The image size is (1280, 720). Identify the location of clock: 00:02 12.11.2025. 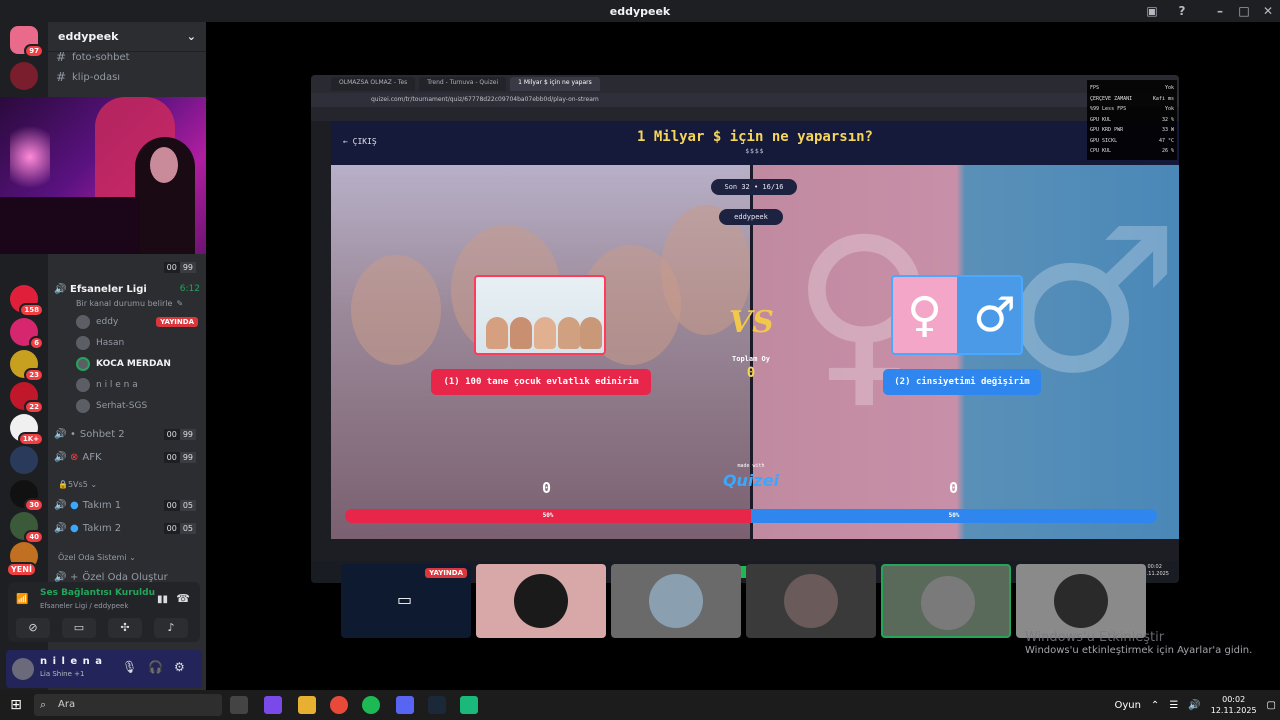
(1234, 705).